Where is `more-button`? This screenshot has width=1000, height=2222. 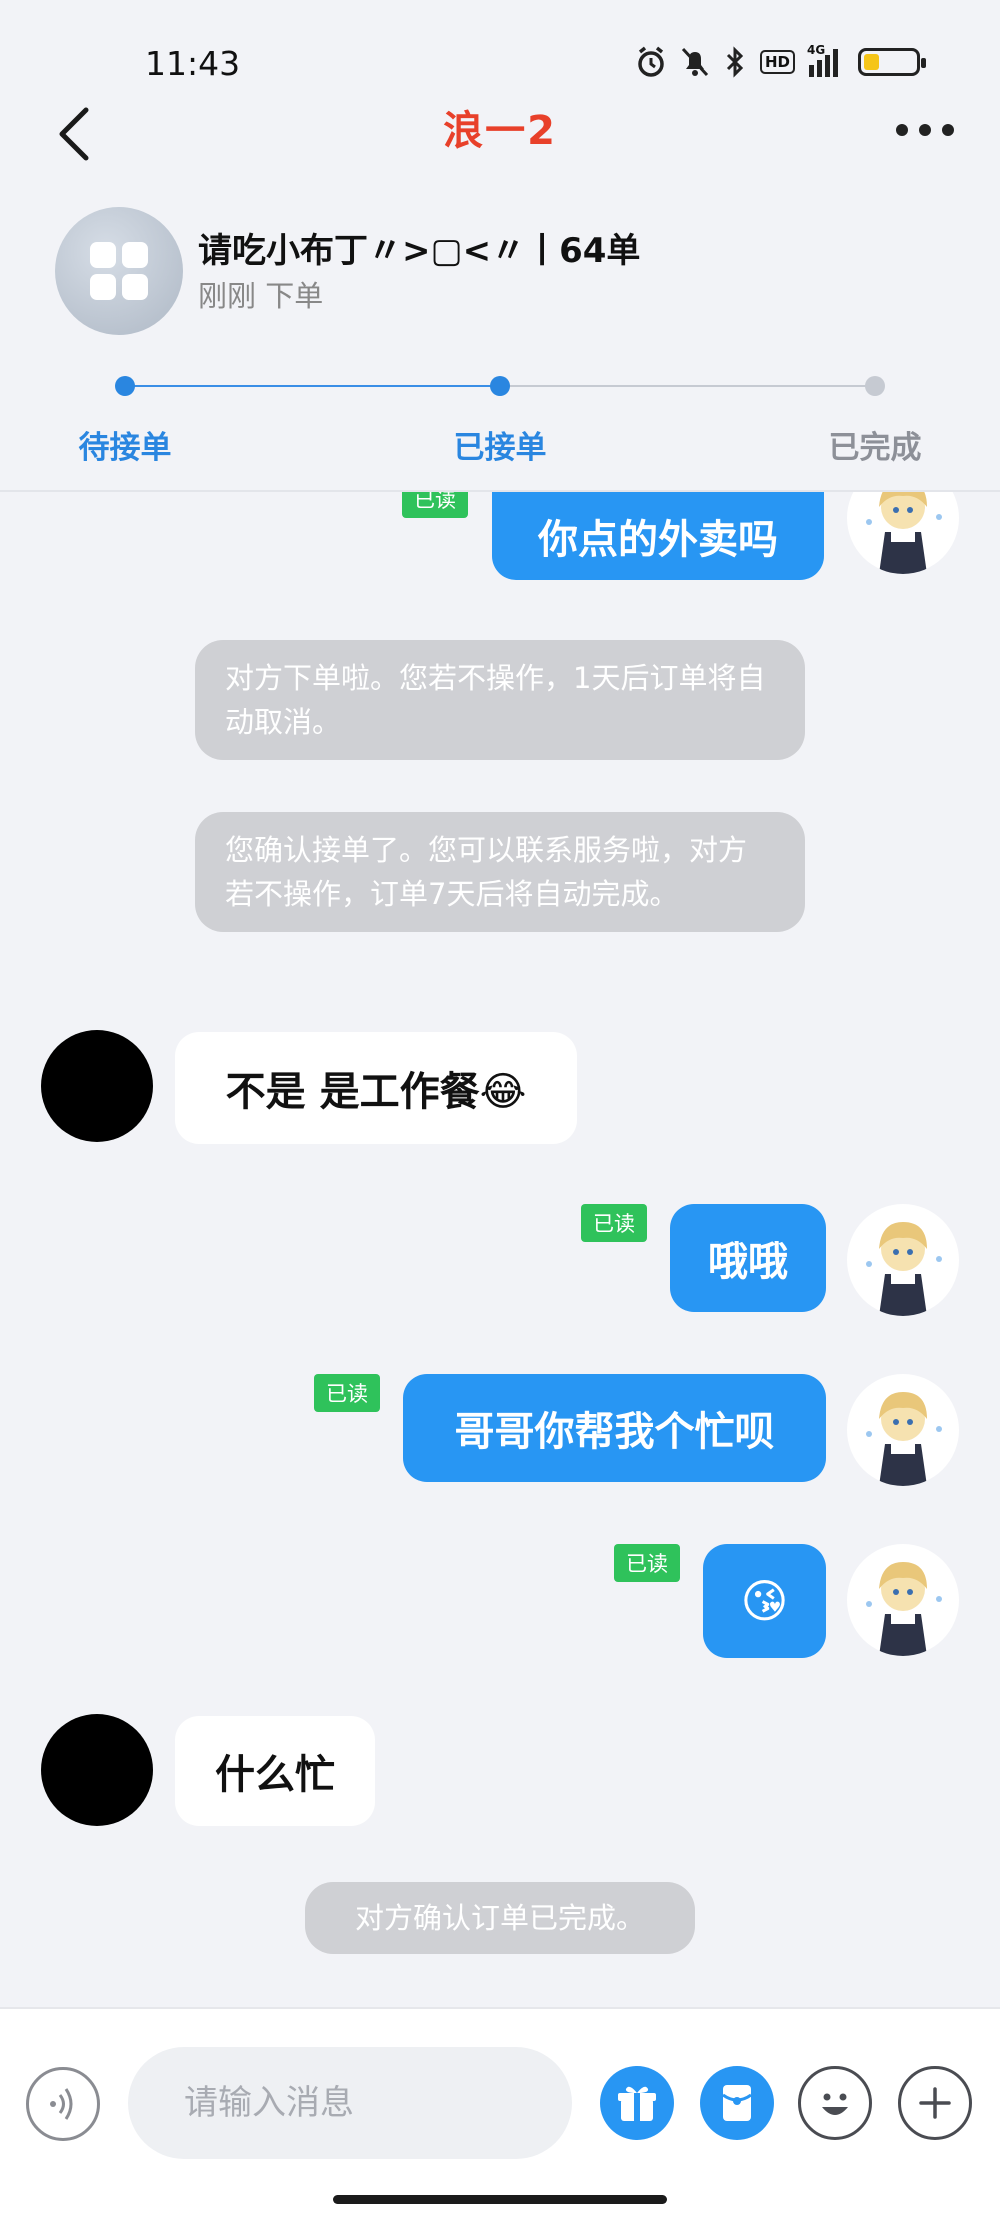
more-button is located at coordinates (925, 130).